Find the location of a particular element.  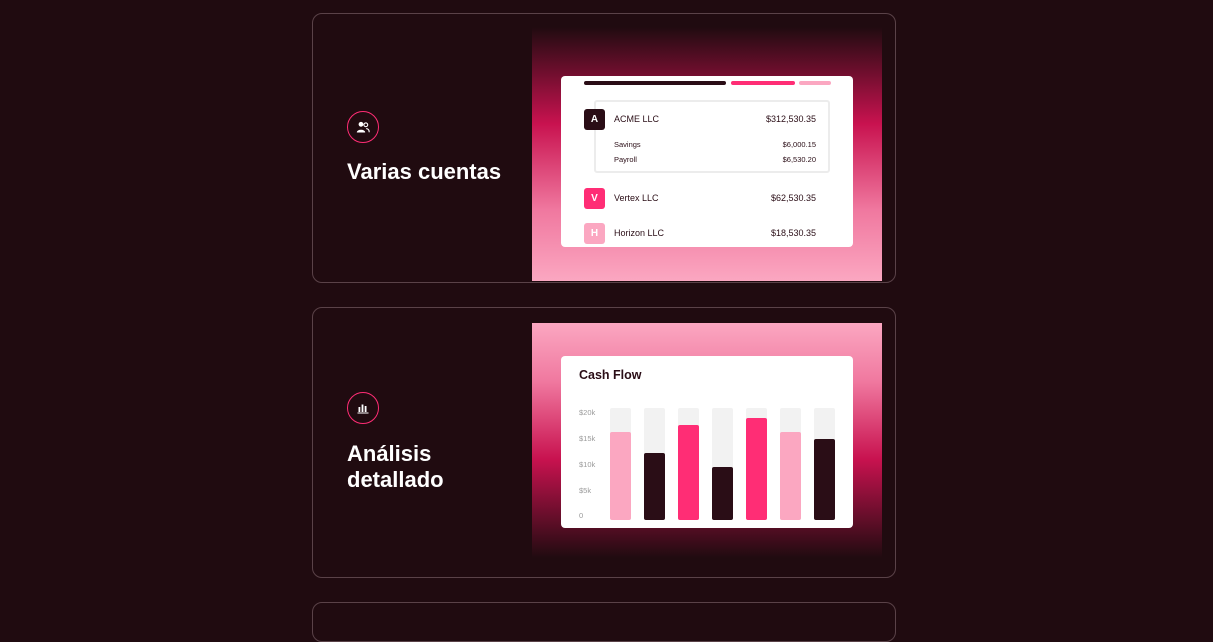

users-icon is located at coordinates (363, 127).